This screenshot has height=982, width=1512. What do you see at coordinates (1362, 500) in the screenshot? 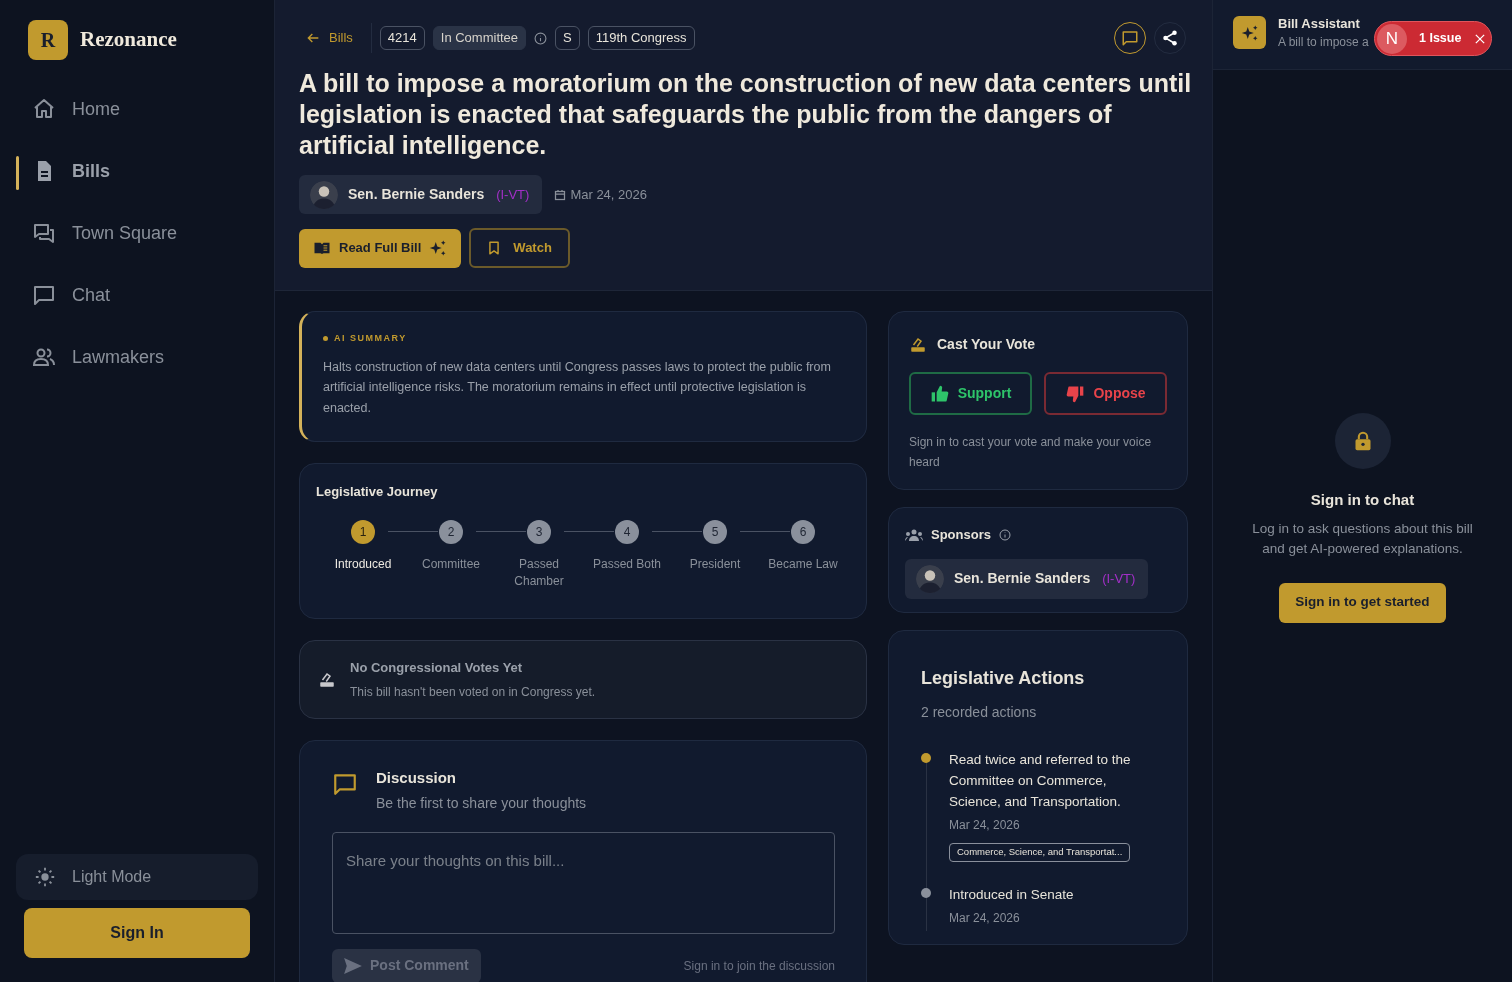
I see `panel-heading: Sign in to chat` at bounding box center [1362, 500].